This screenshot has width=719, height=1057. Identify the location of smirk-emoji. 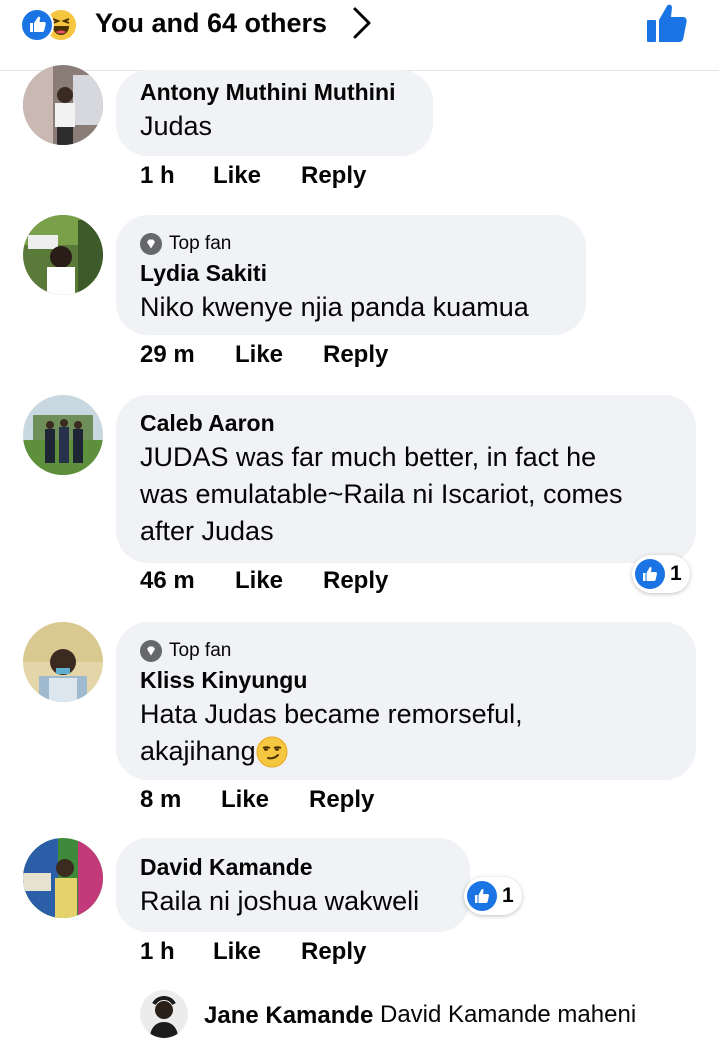
(272, 752).